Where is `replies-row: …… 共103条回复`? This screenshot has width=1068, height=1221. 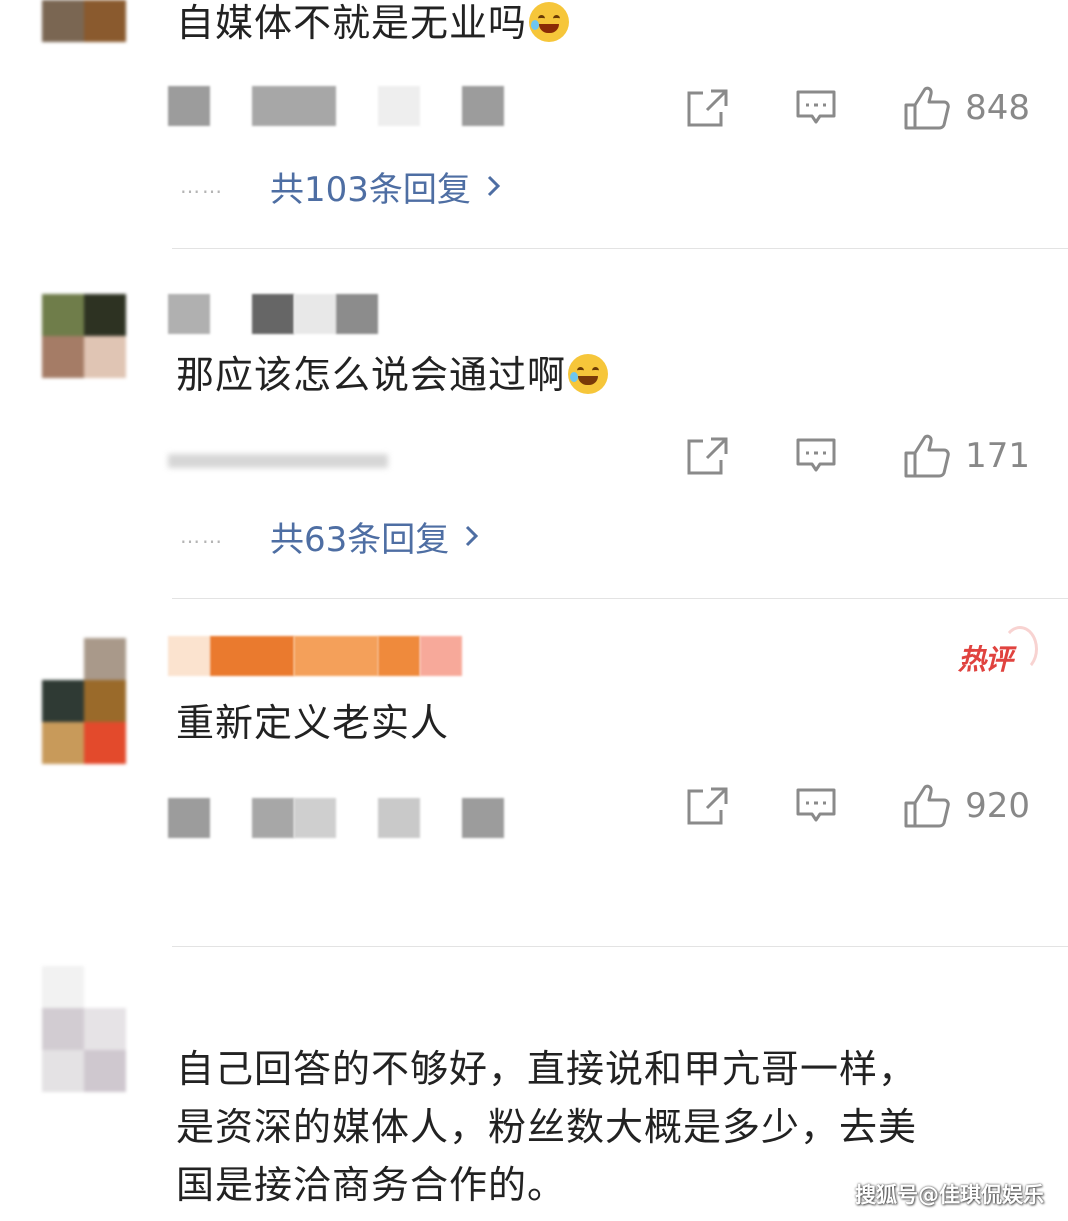 replies-row: …… 共103条回复 is located at coordinates (340, 186).